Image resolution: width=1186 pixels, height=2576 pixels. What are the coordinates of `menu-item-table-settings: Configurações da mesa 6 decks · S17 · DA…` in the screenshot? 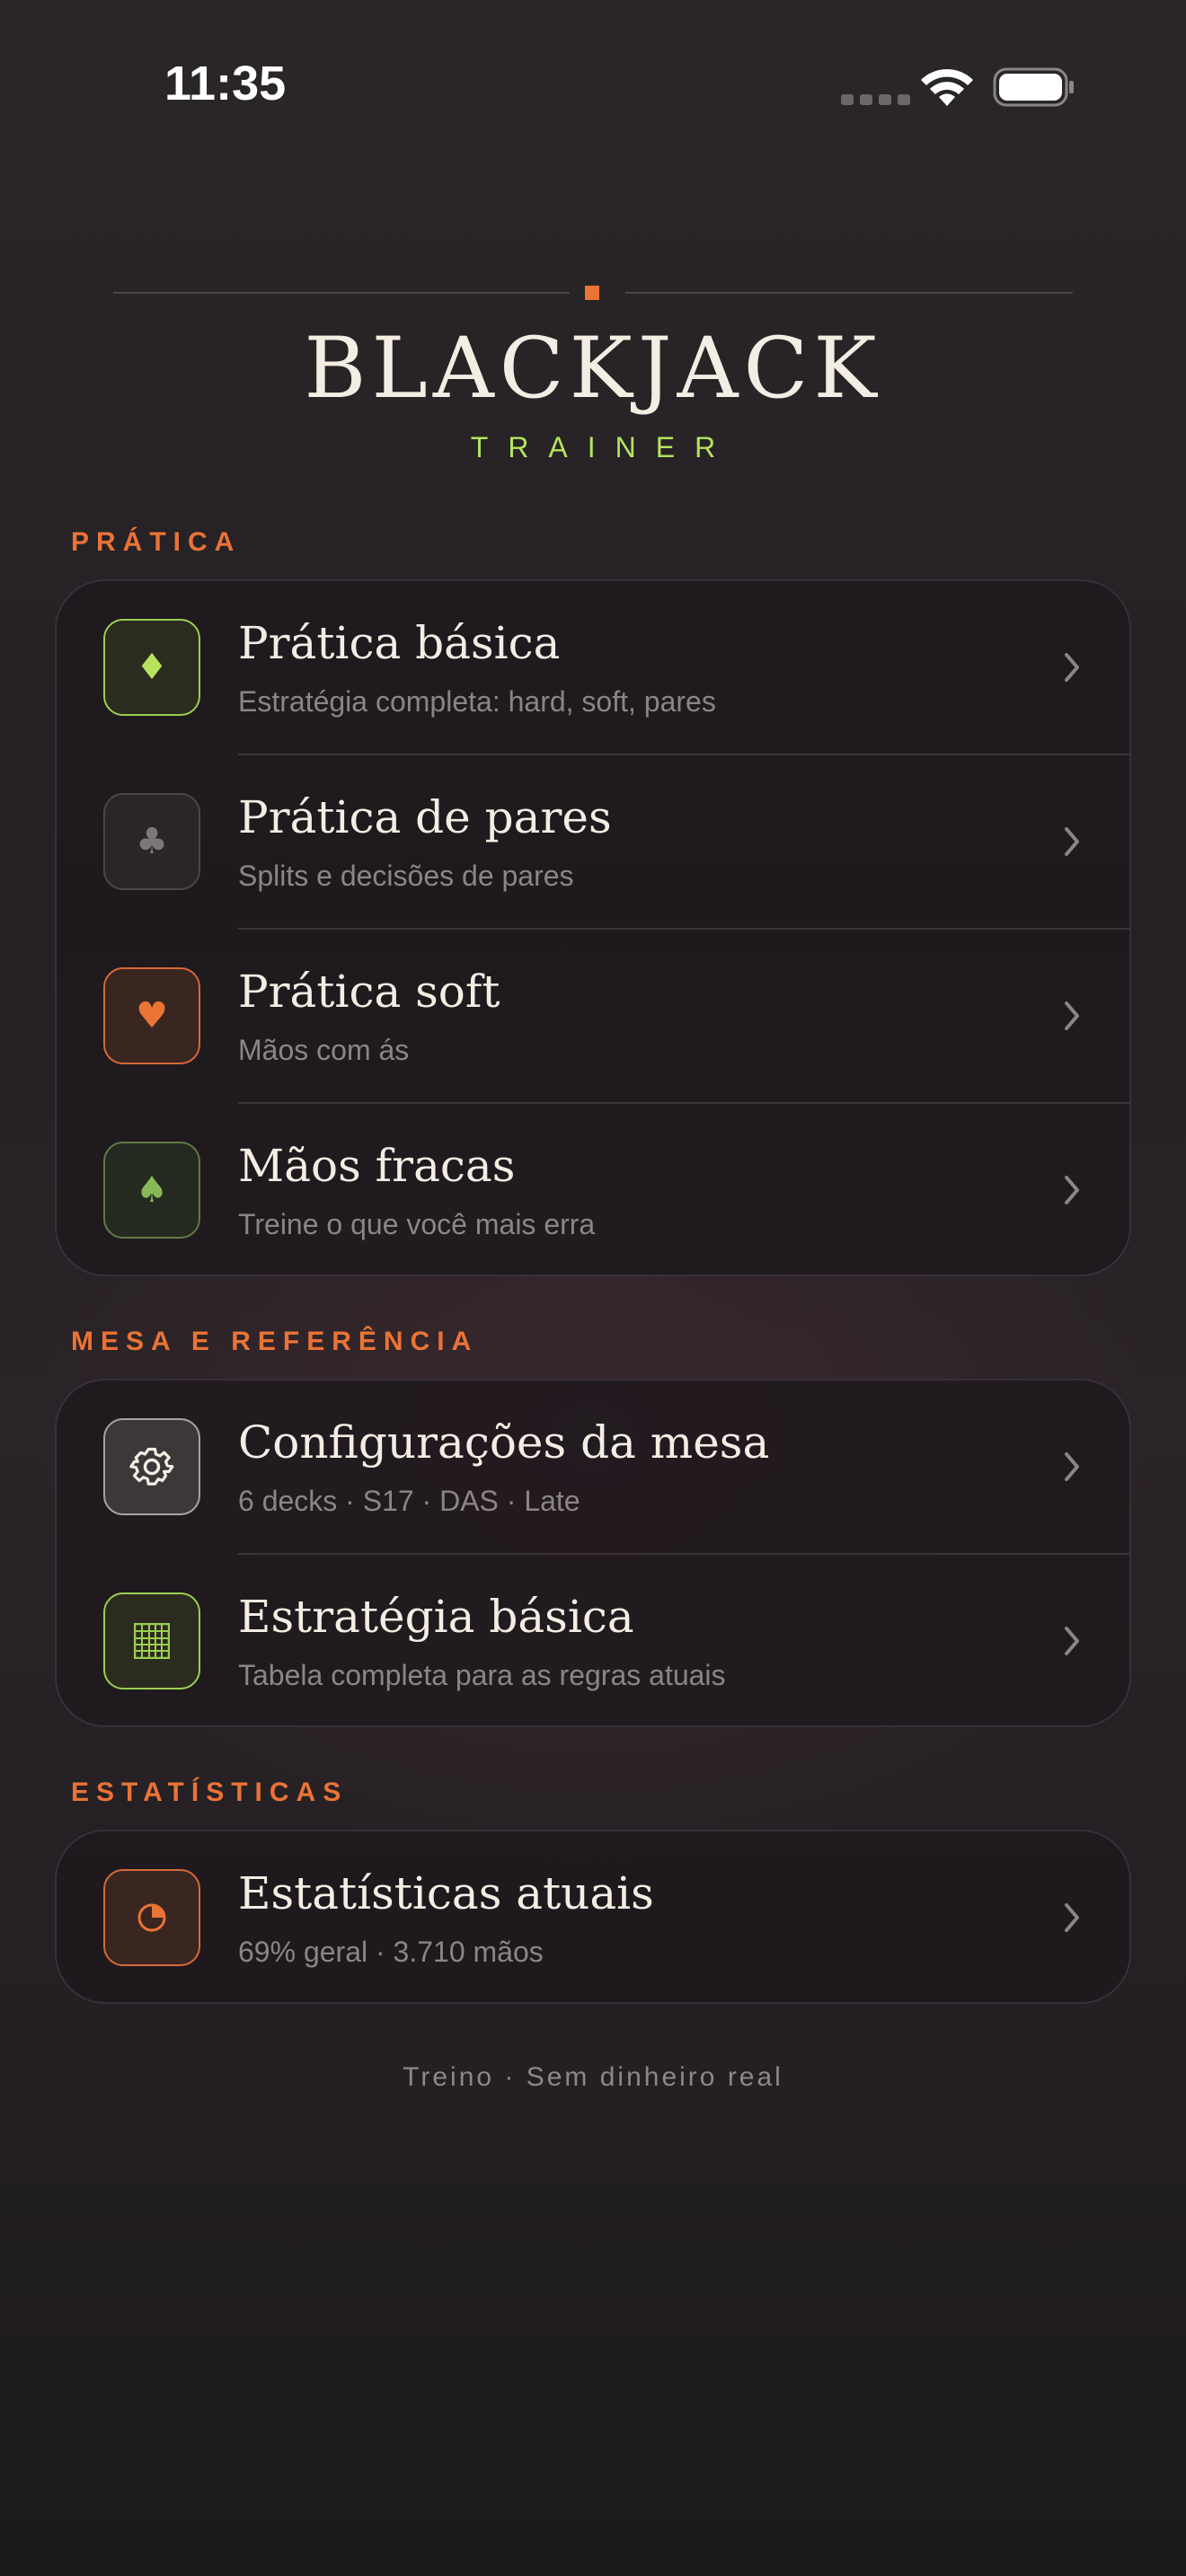 It's located at (593, 1468).